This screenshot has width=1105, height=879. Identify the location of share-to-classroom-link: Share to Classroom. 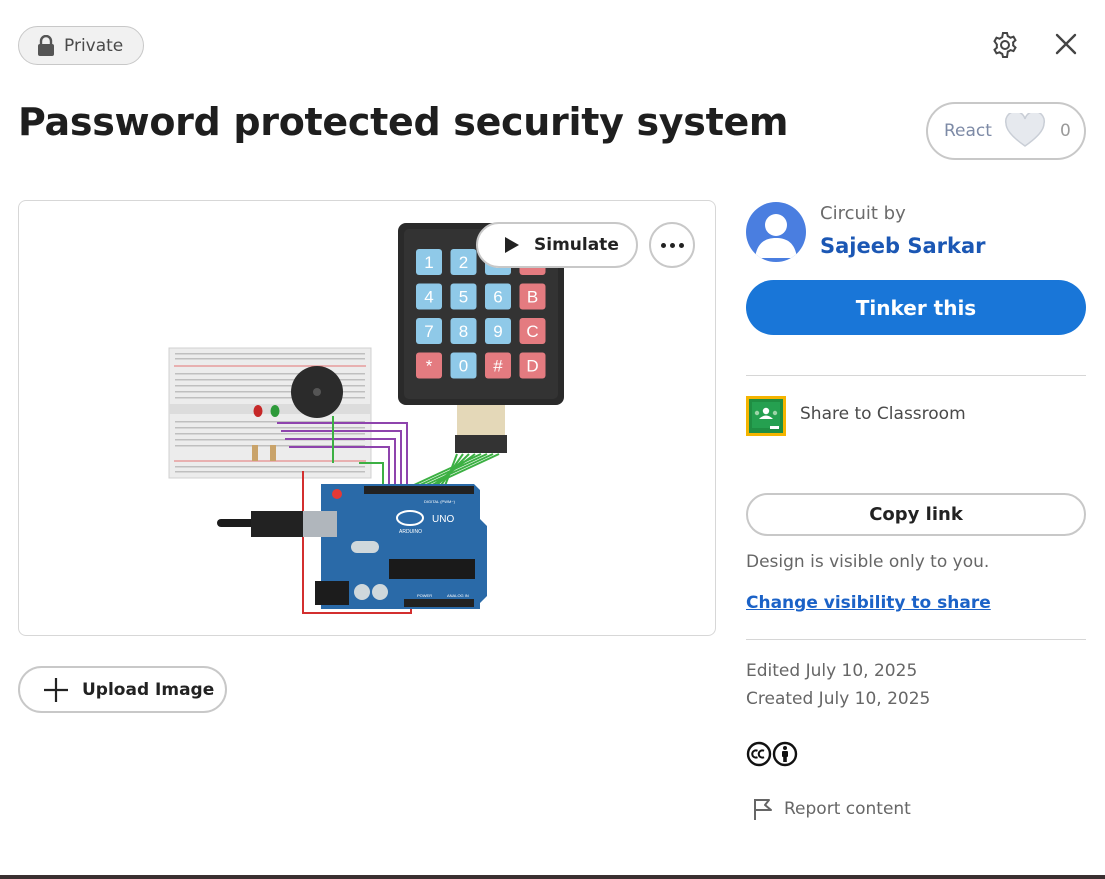
(883, 414).